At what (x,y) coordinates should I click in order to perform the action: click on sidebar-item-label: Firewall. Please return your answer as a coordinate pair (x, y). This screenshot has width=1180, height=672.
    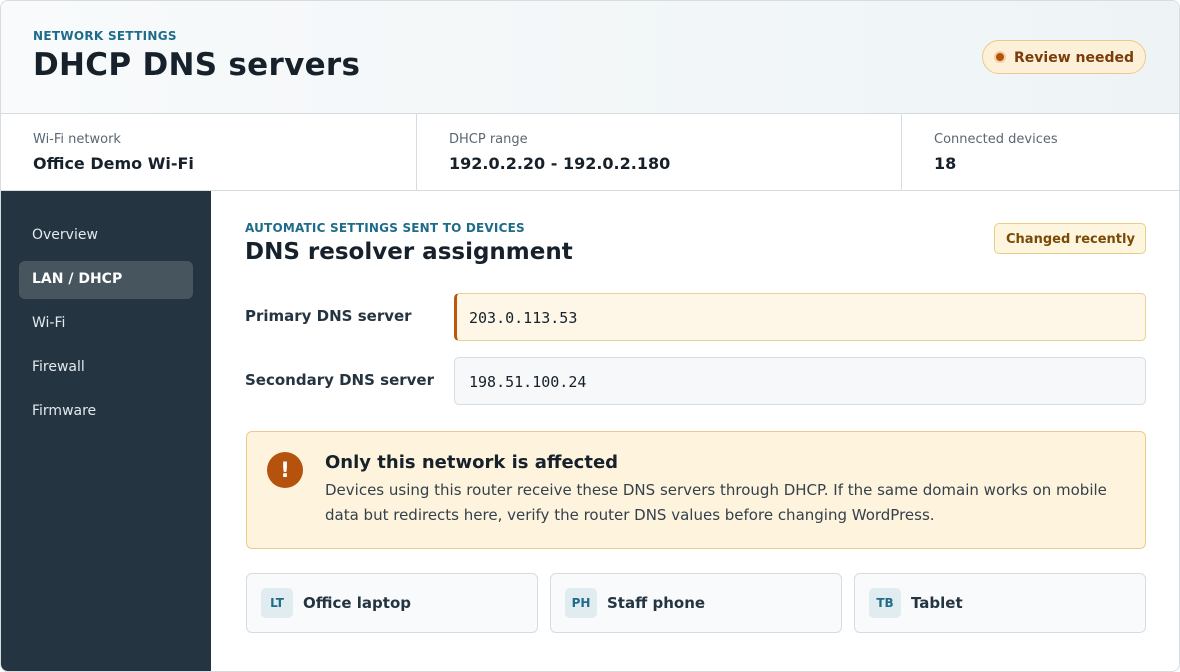
    Looking at the image, I should click on (58, 367).